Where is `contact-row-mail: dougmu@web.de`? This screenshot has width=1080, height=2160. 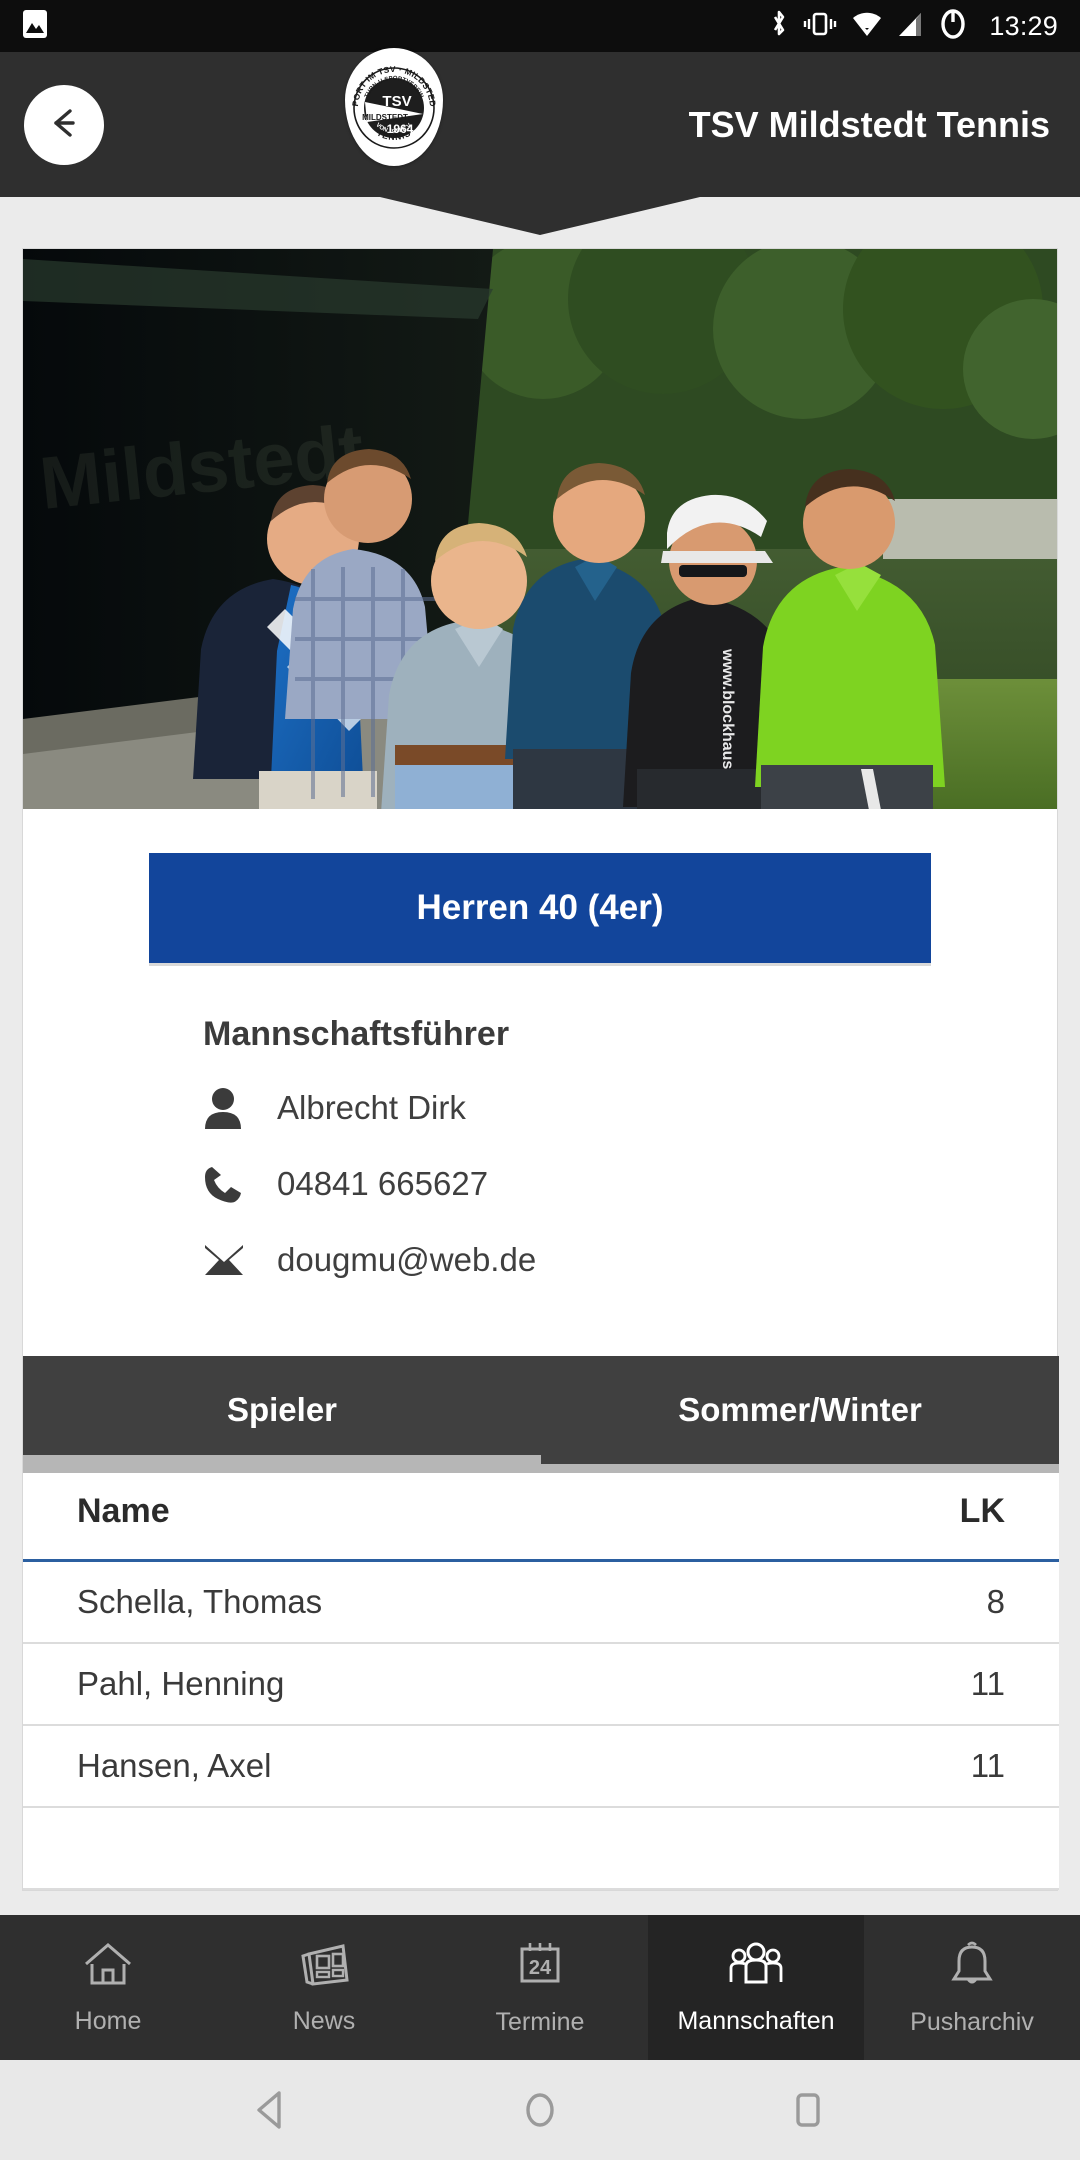
contact-row-mail: dougmu@web.de is located at coordinates (630, 1260).